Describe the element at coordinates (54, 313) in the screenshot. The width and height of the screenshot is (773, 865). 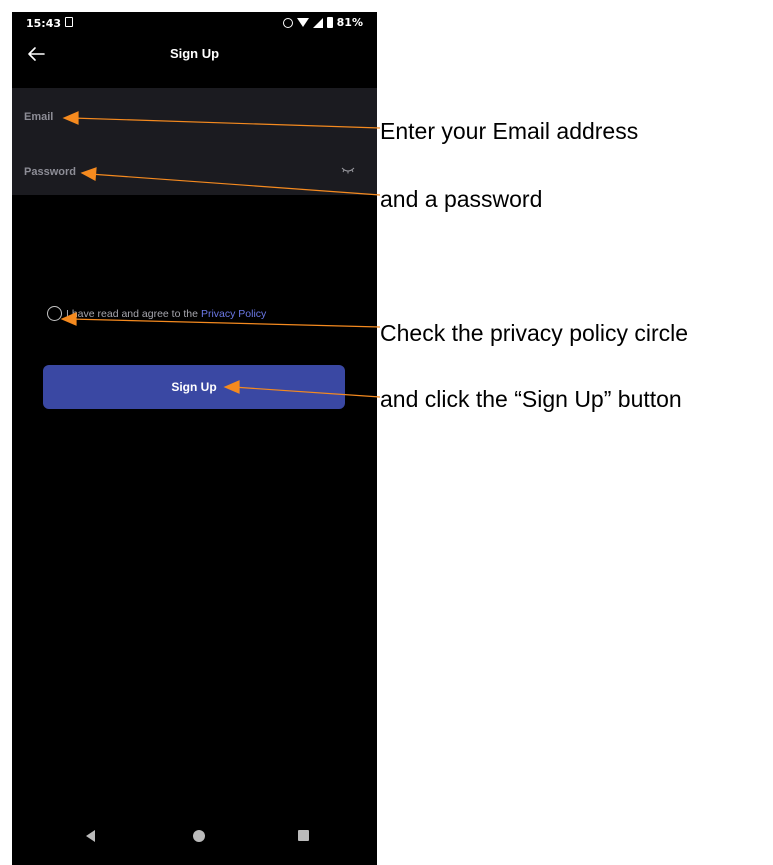
I see `radio-circle-icon` at that location.